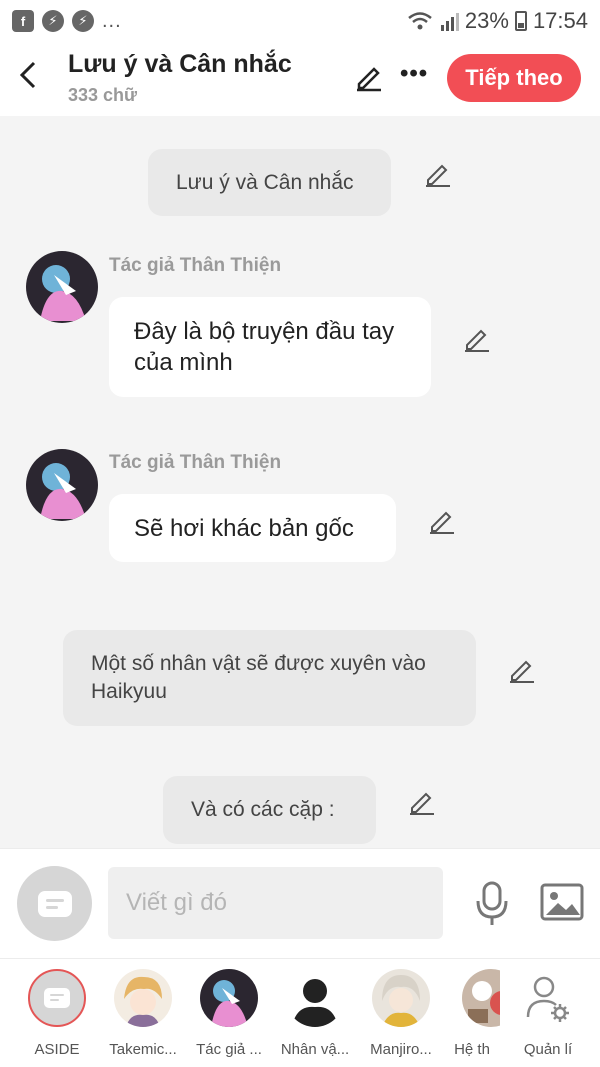 This screenshot has width=600, height=1067. What do you see at coordinates (57, 1049) in the screenshot?
I see `character-label: ASIDE` at bounding box center [57, 1049].